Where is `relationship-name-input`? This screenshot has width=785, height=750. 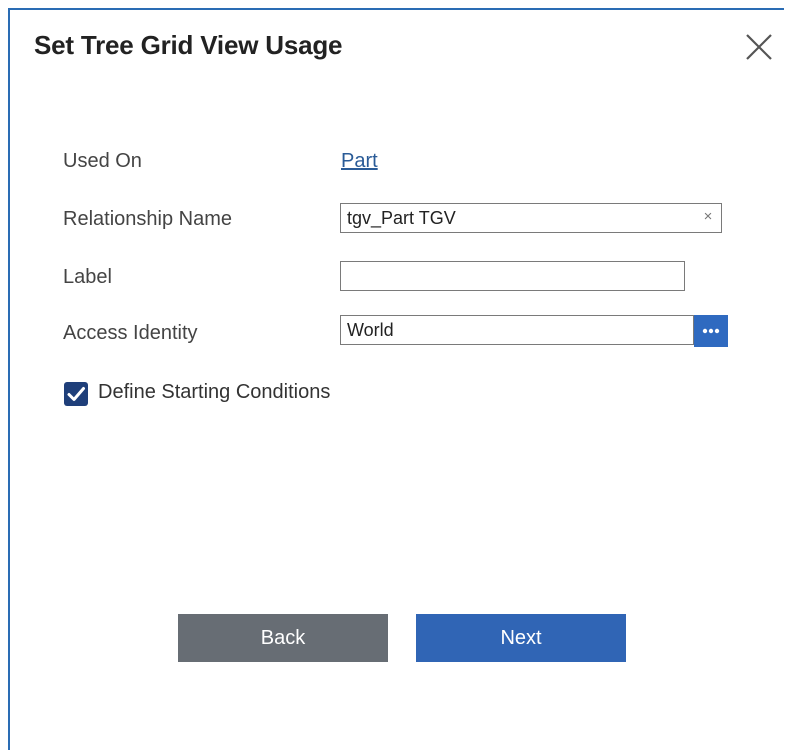 relationship-name-input is located at coordinates (531, 218).